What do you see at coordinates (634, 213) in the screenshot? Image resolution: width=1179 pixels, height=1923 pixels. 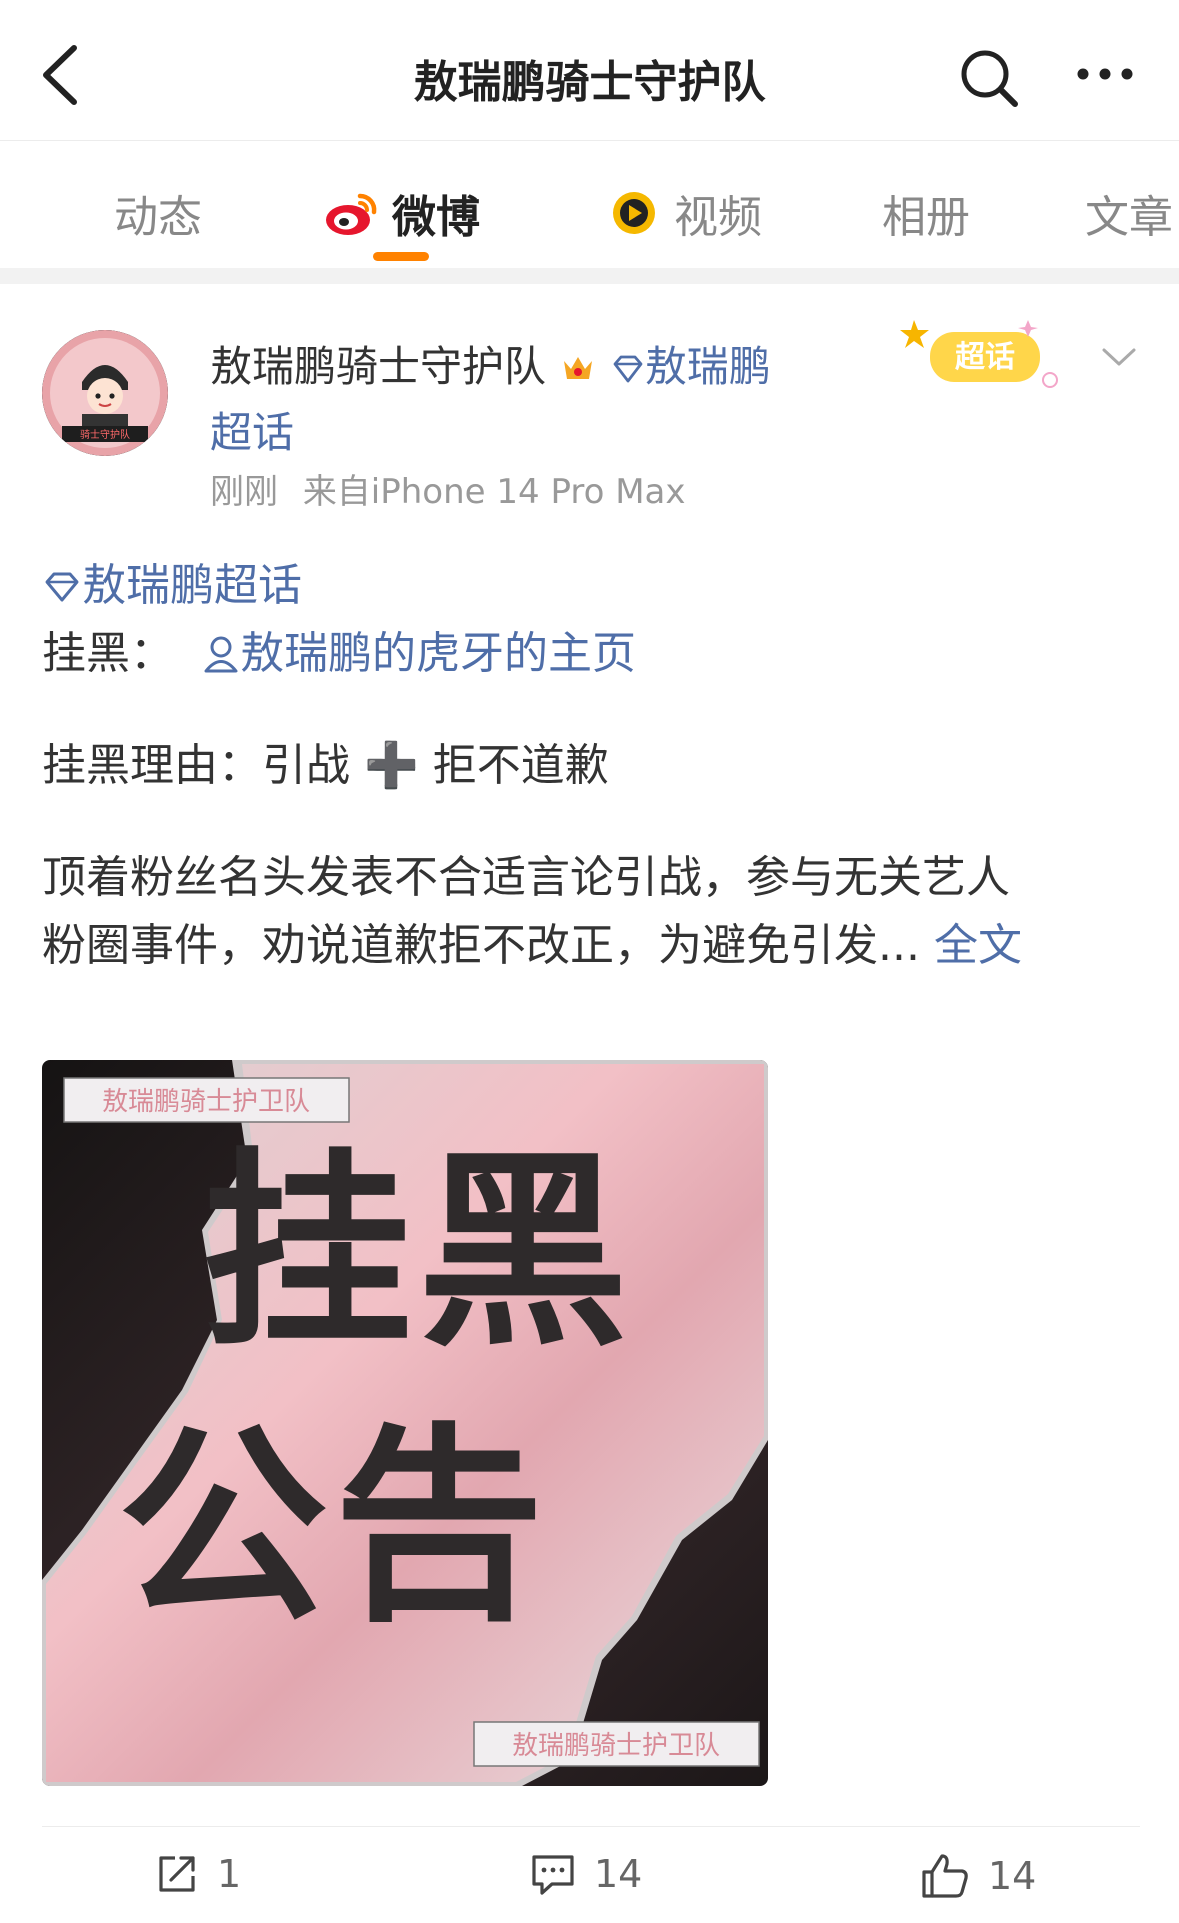 I see `video-play-icon` at bounding box center [634, 213].